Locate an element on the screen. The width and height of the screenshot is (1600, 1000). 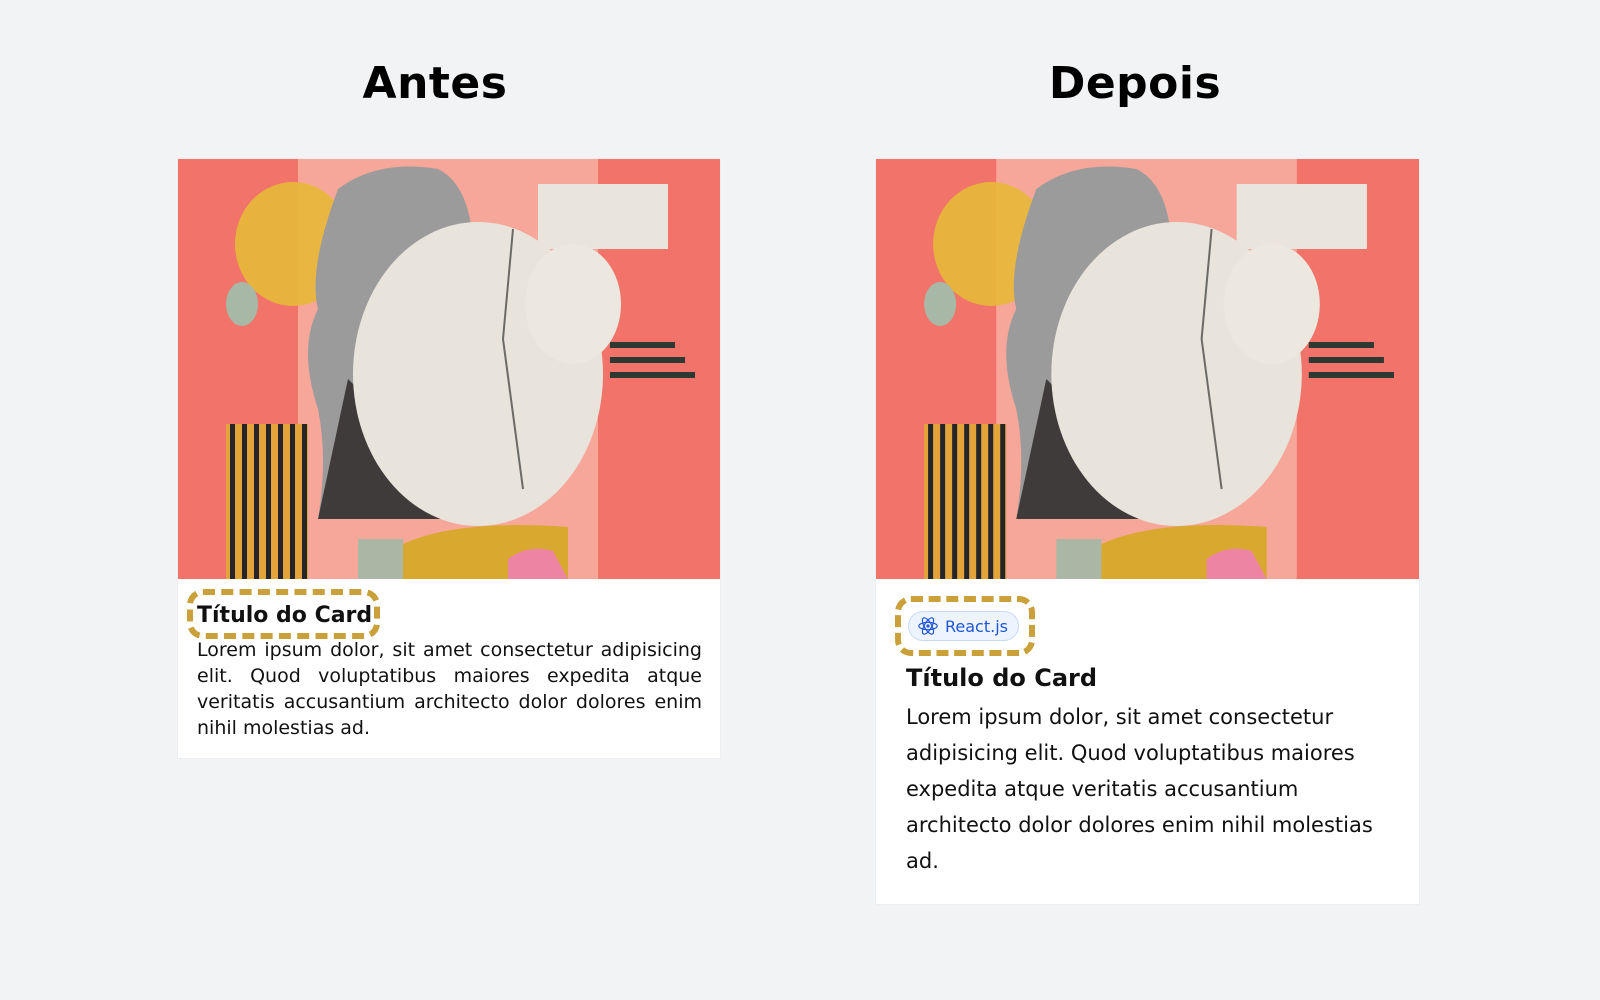
tech-badge: React.js is located at coordinates (963, 626).